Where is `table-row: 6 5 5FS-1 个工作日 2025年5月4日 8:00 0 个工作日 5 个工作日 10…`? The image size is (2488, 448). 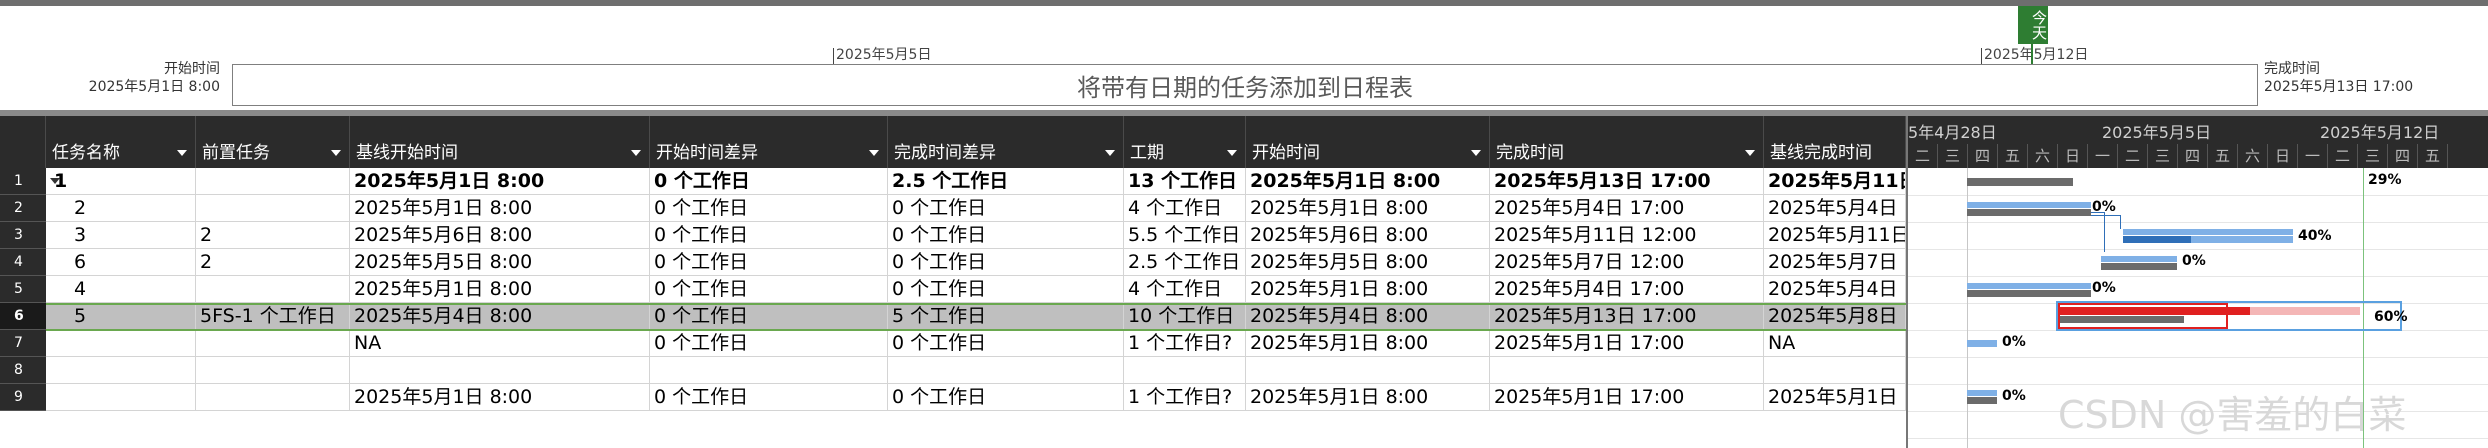 table-row: 6 5 5FS-1 个工作日 2025年5月4日 8:00 0 个工作日 5 个工作日 10… is located at coordinates (953, 316).